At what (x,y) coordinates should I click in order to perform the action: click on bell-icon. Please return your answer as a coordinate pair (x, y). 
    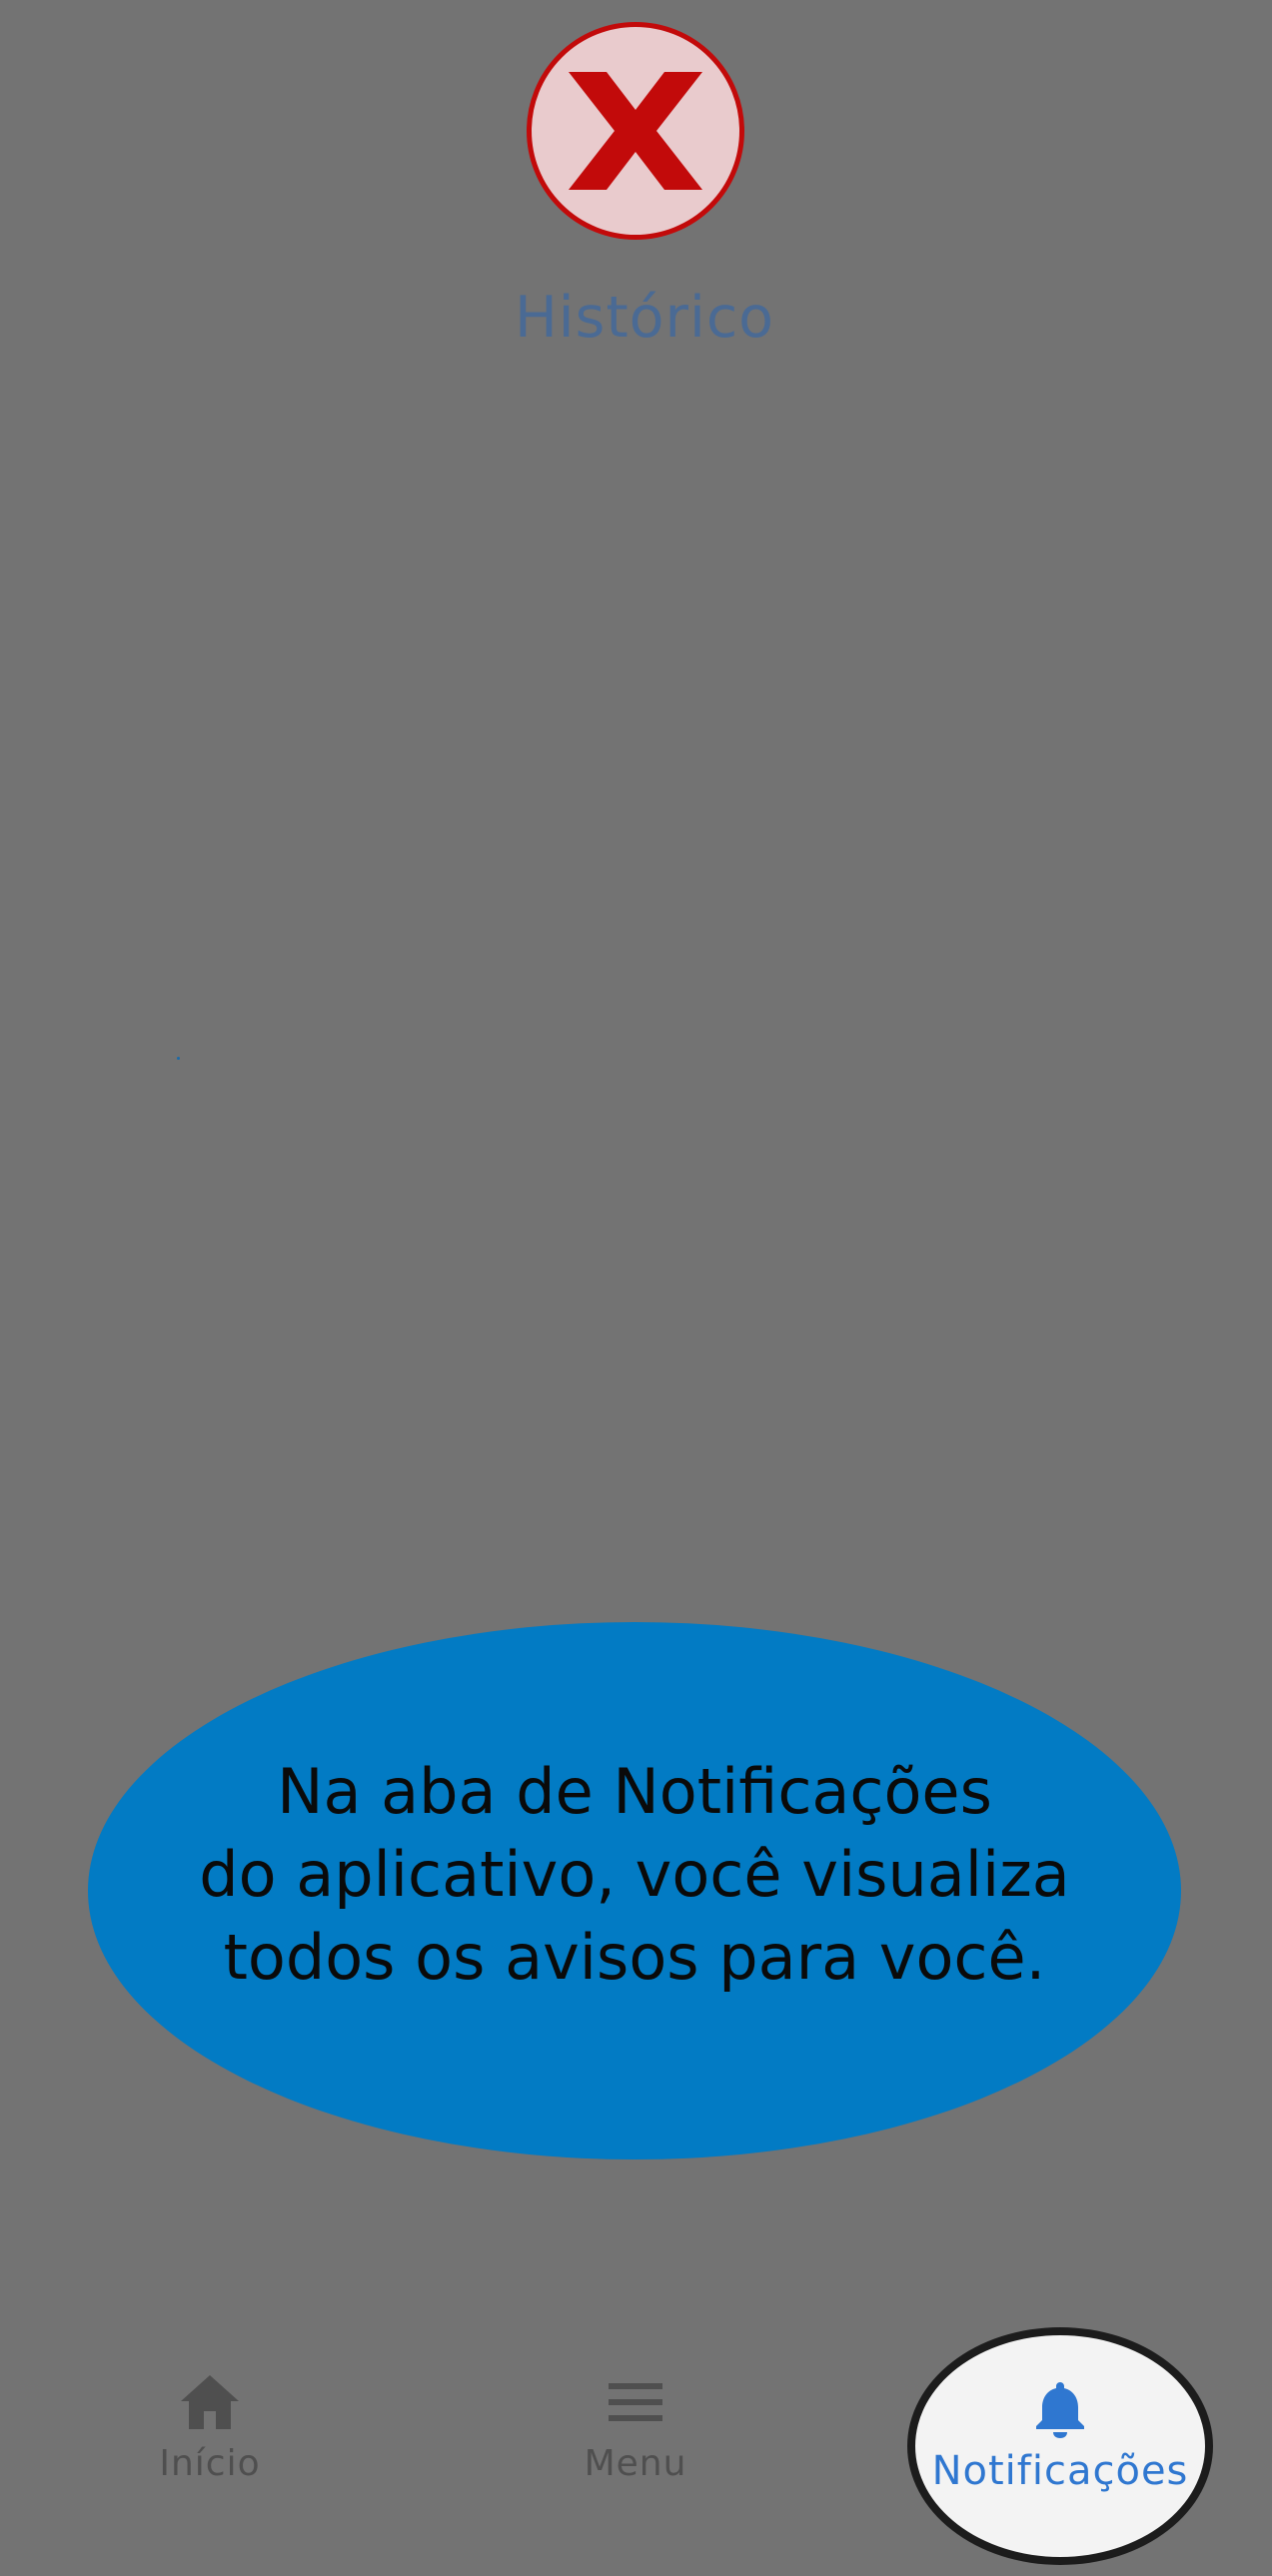
    Looking at the image, I should click on (1060, 2410).